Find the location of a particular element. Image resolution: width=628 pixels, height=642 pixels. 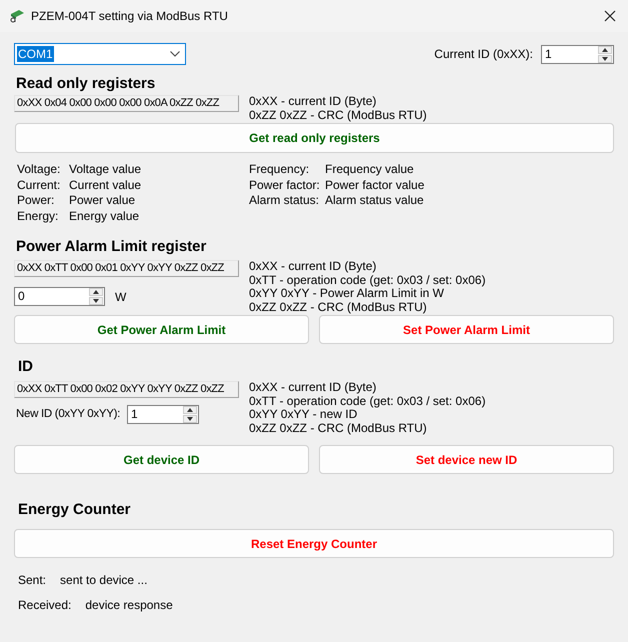

status-value: device response is located at coordinates (129, 605).